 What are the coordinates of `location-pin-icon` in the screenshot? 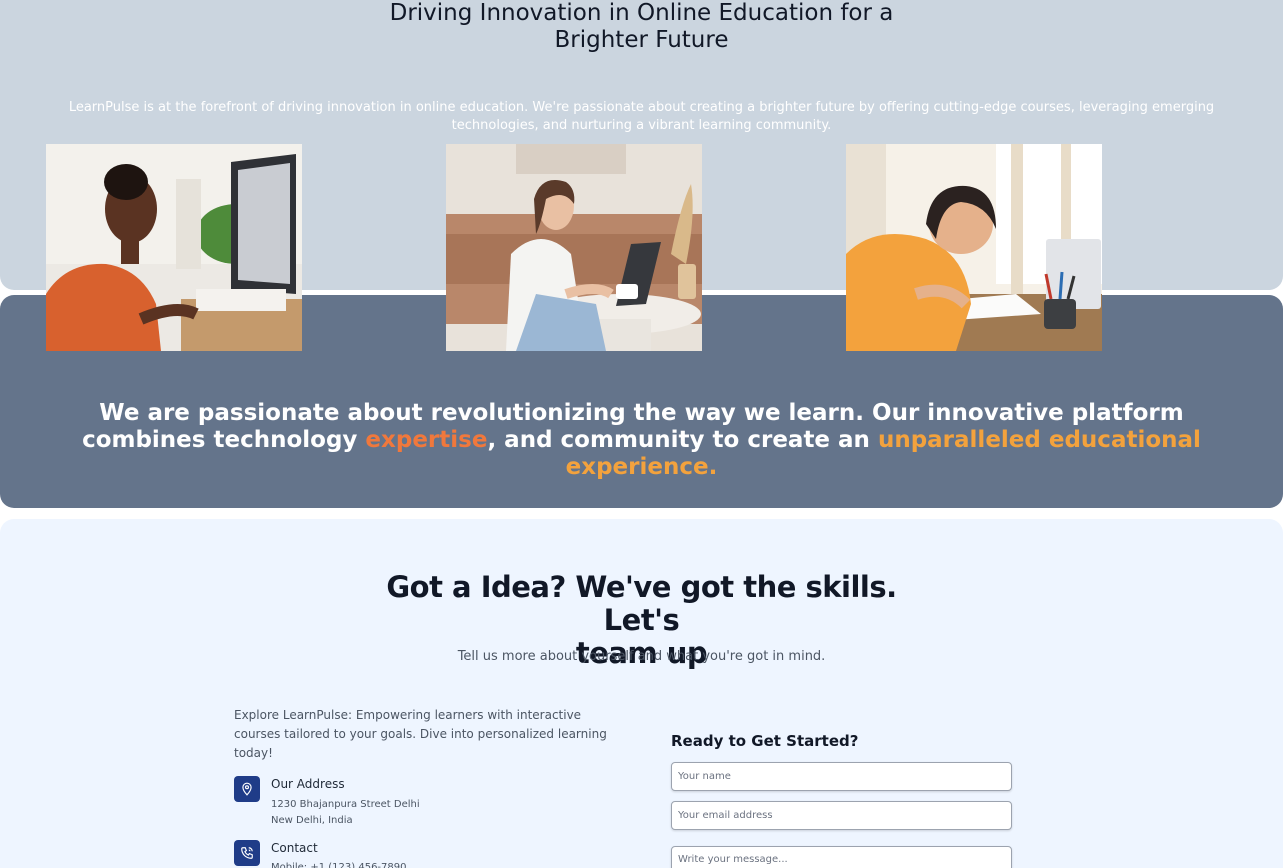 It's located at (247, 789).